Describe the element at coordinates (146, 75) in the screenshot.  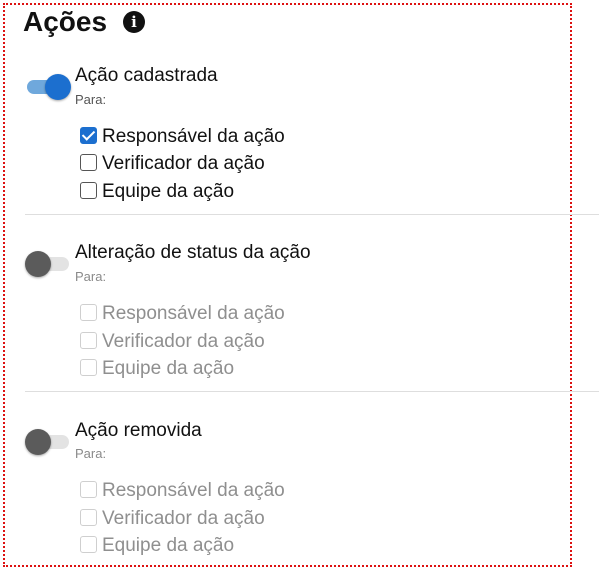
I see `section-title: Ação cadastrada` at that location.